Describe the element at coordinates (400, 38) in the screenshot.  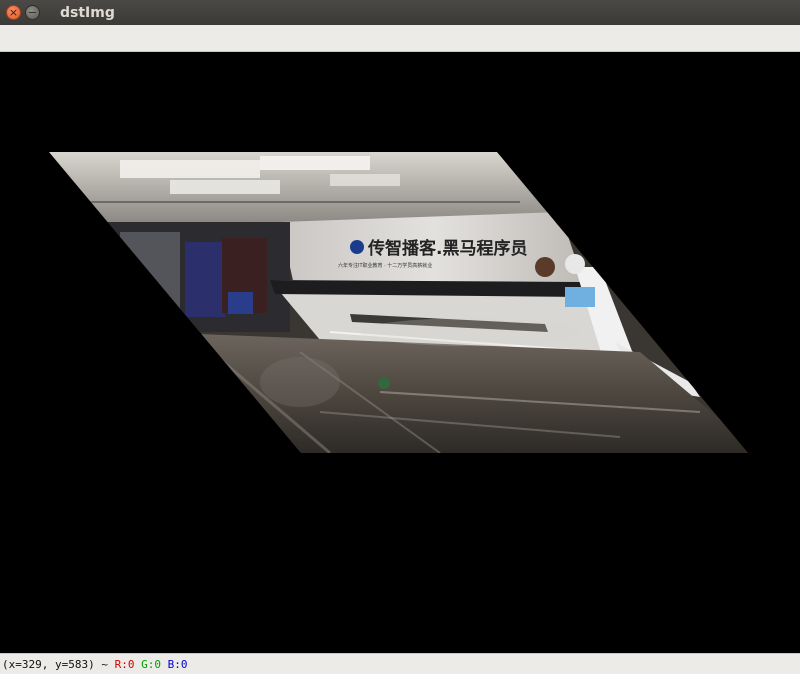
I see `toolbar` at that location.